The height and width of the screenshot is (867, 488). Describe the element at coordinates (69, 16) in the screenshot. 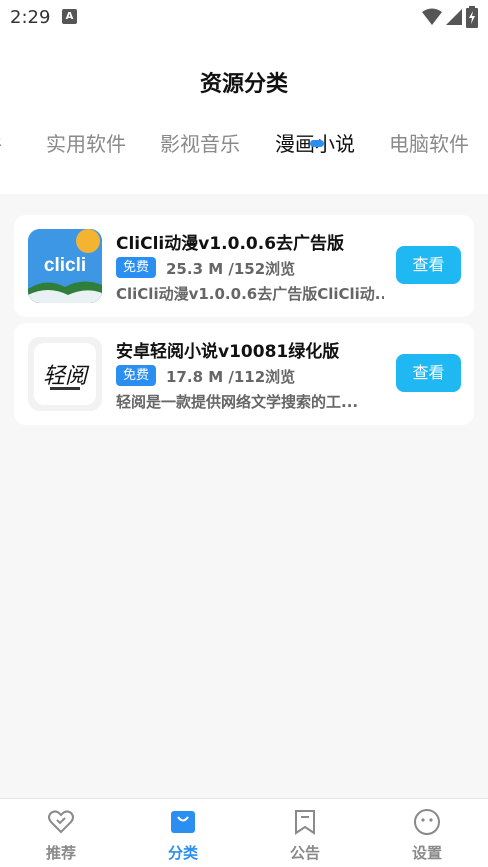

I see `notification-a-icon: A` at that location.